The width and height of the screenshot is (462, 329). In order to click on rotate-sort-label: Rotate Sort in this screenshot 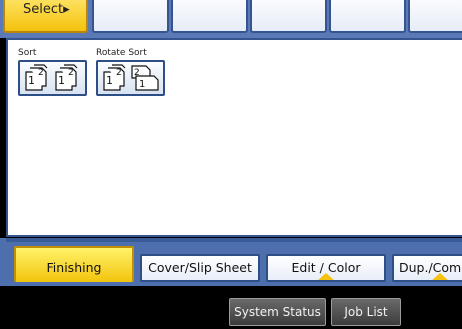, I will do `click(121, 53)`.